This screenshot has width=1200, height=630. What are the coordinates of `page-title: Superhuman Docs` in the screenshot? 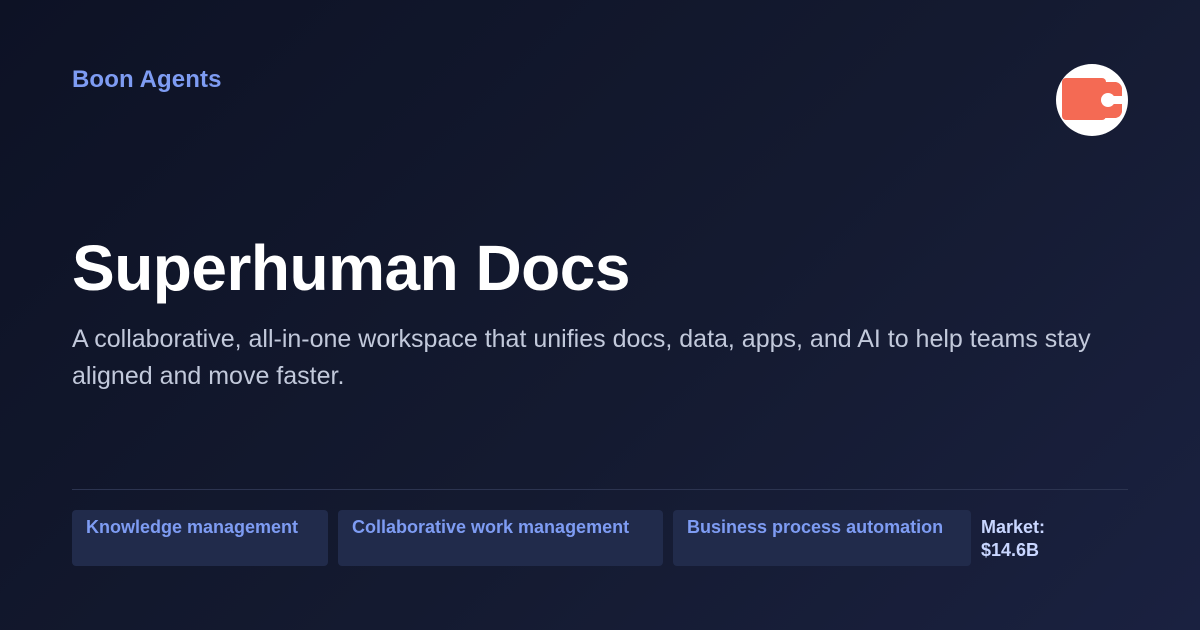 It's located at (351, 268).